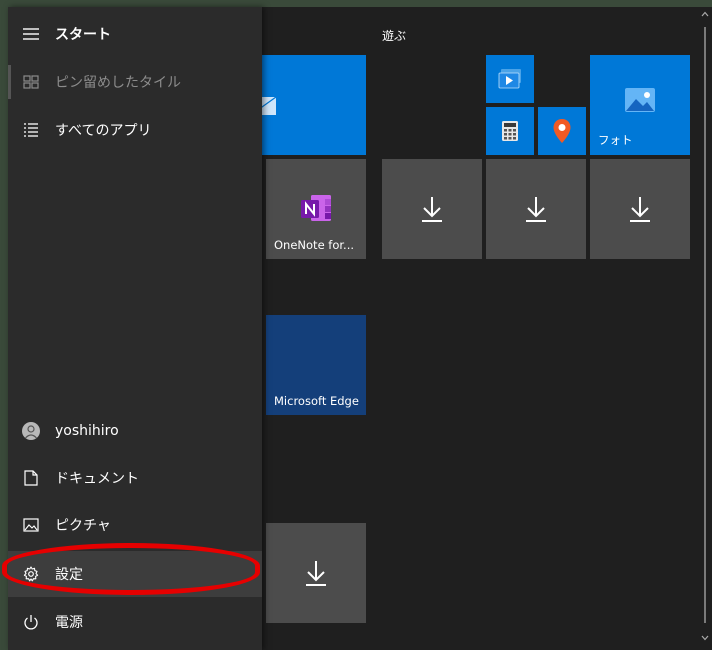 The height and width of the screenshot is (650, 712). I want to click on nav-item-pinned-tiles: ピン留めしたタイル, so click(135, 82).